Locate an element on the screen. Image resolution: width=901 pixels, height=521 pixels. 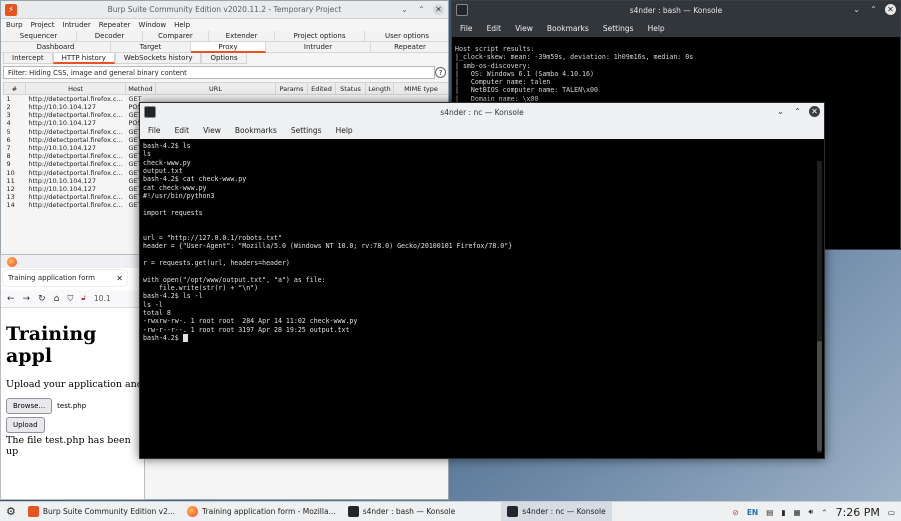
col-header-status: Status is located at coordinates (350, 88).